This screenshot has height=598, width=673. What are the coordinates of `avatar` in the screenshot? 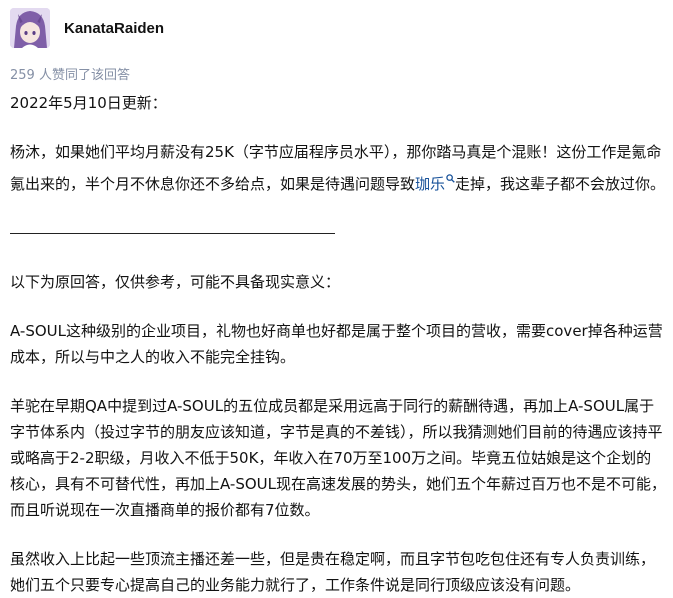 It's located at (30, 28).